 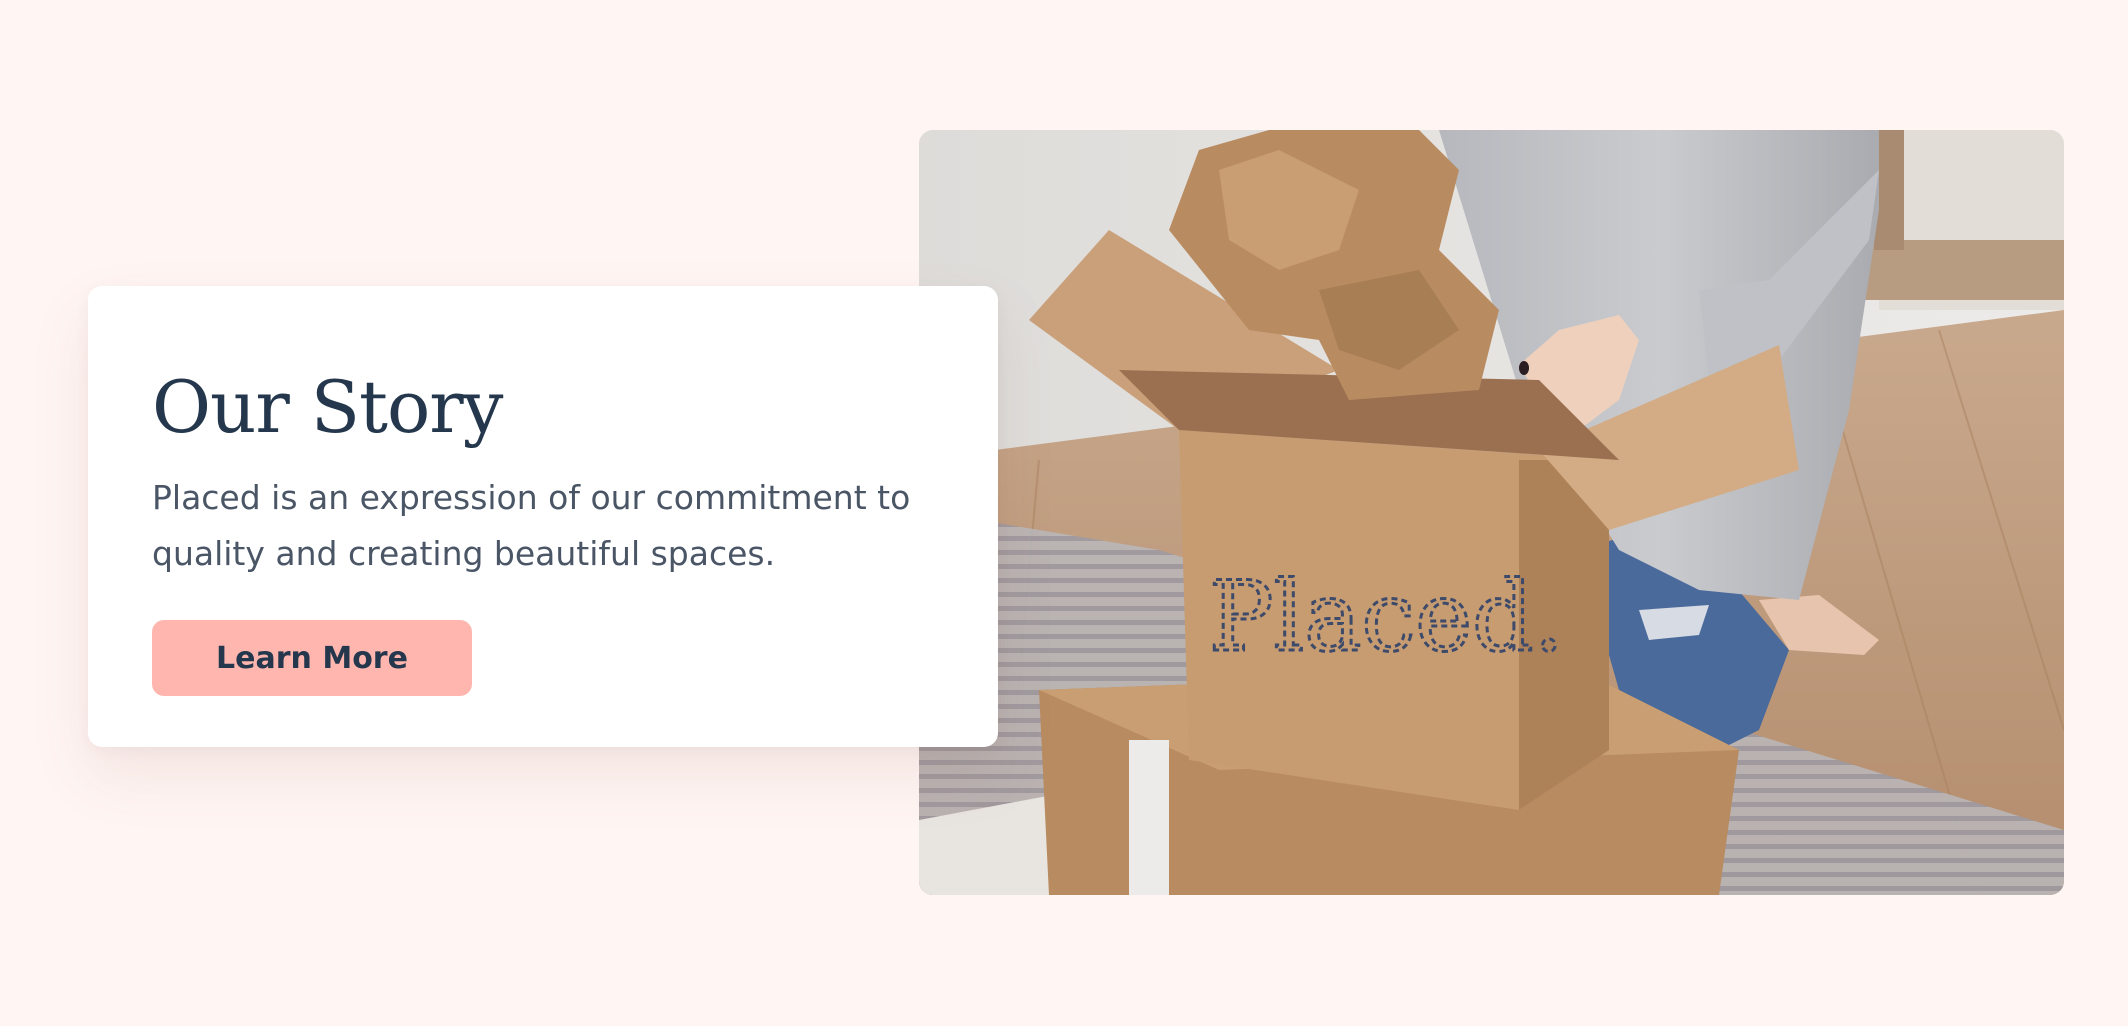 I want to click on story-title: Our Story, so click(x=327, y=407).